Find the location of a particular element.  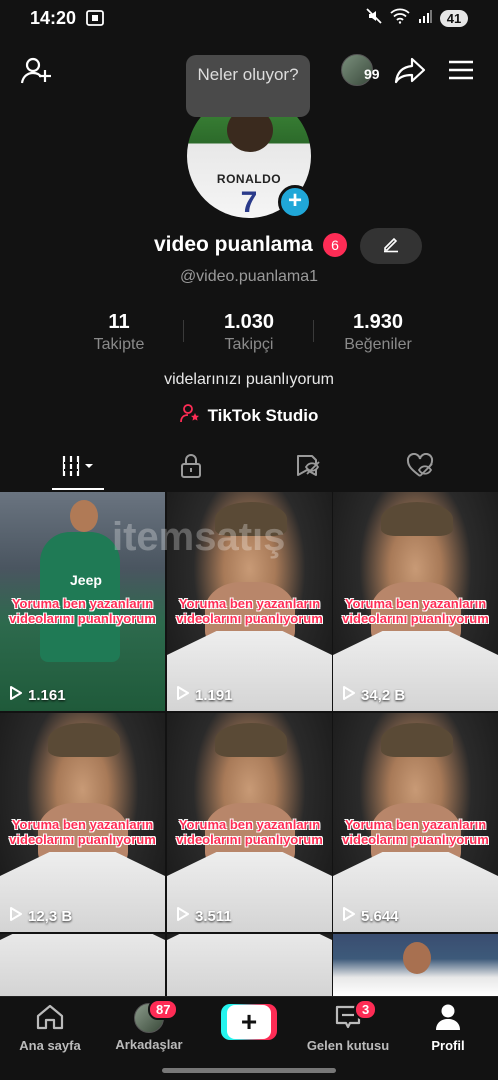

grid-icon is located at coordinates (78, 468).